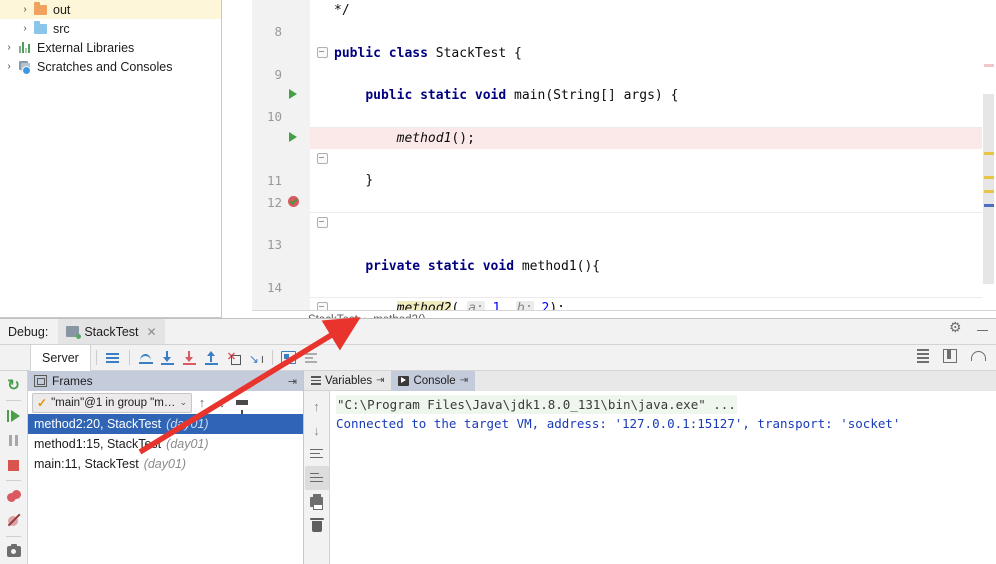 This screenshot has width=996, height=564. I want to click on tab-variables: Variables ⇥, so click(347, 381).